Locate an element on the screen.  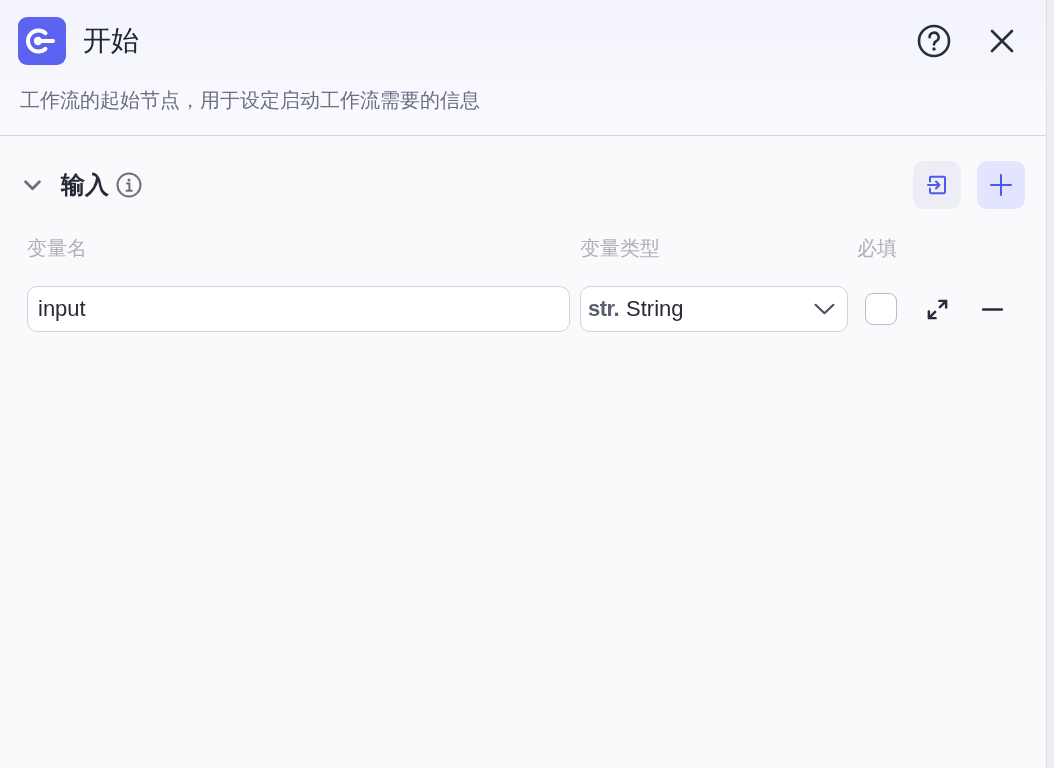
section-title: 输入 is located at coordinates (85, 185).